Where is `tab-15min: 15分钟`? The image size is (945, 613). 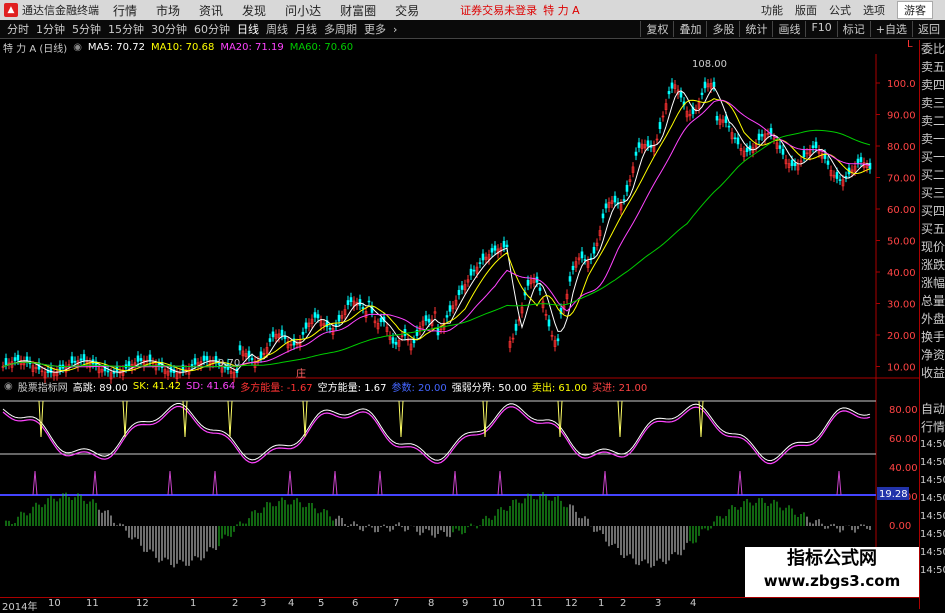
tab-15min: 15分钟 is located at coordinates (126, 29).